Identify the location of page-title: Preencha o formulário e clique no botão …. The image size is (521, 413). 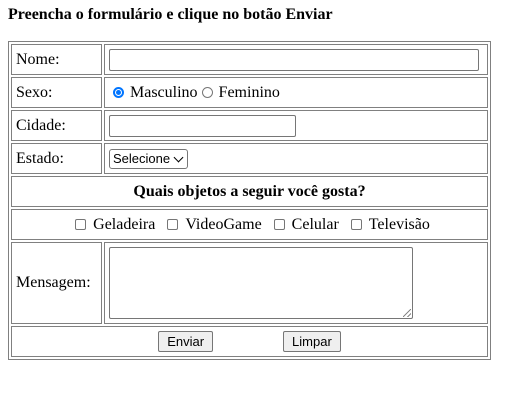
(170, 14).